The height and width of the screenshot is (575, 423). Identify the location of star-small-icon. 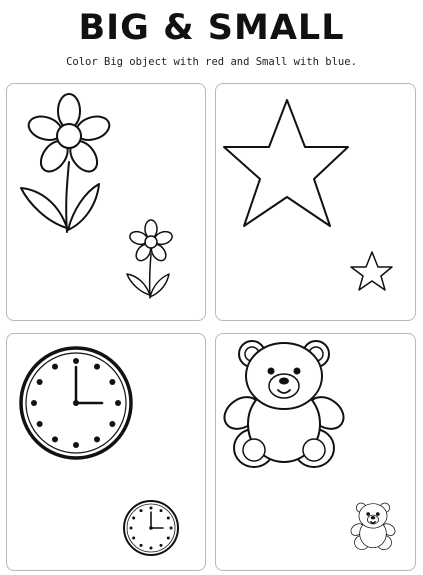
(371, 271).